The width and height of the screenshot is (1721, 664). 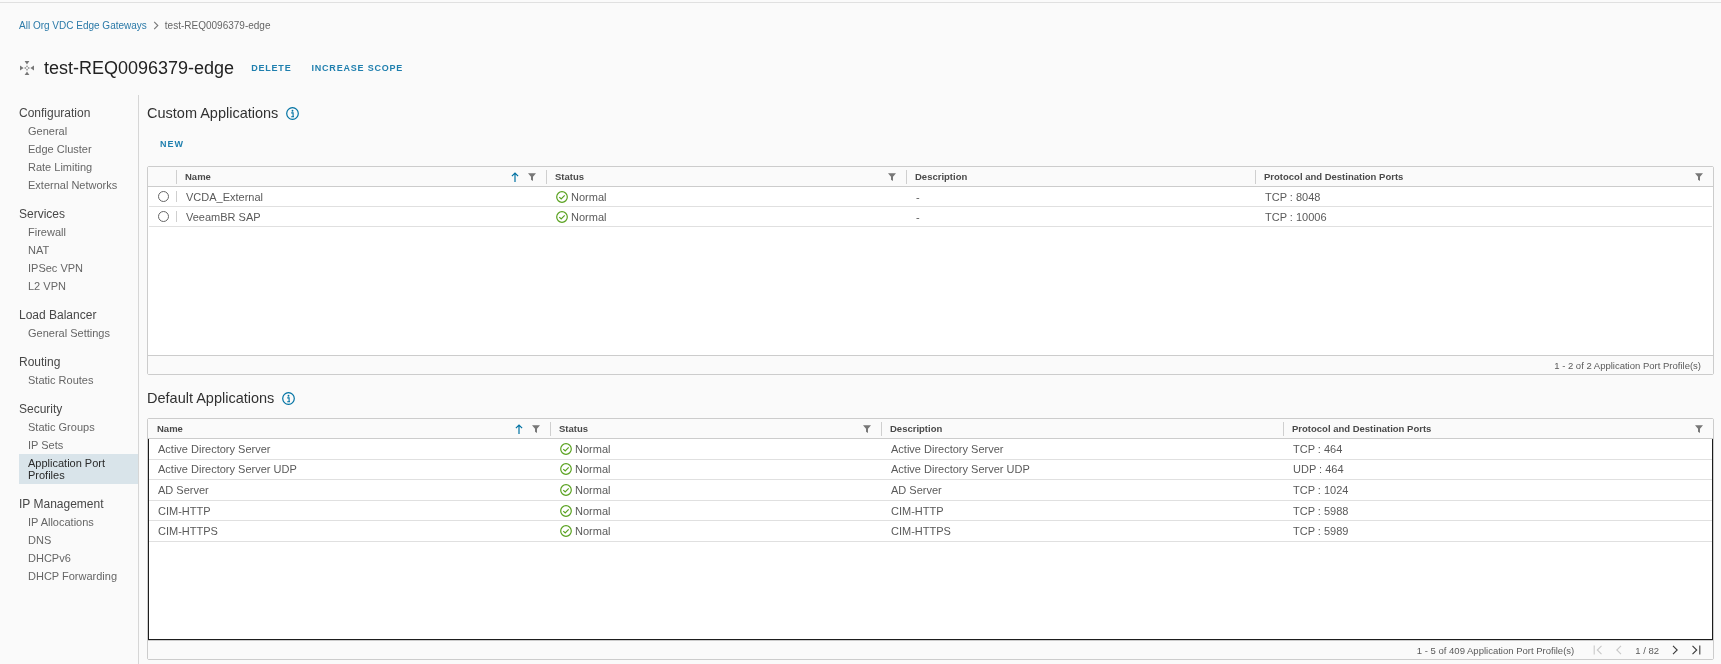 I want to click on nav-item: Application Port Profiles, so click(x=78, y=469).